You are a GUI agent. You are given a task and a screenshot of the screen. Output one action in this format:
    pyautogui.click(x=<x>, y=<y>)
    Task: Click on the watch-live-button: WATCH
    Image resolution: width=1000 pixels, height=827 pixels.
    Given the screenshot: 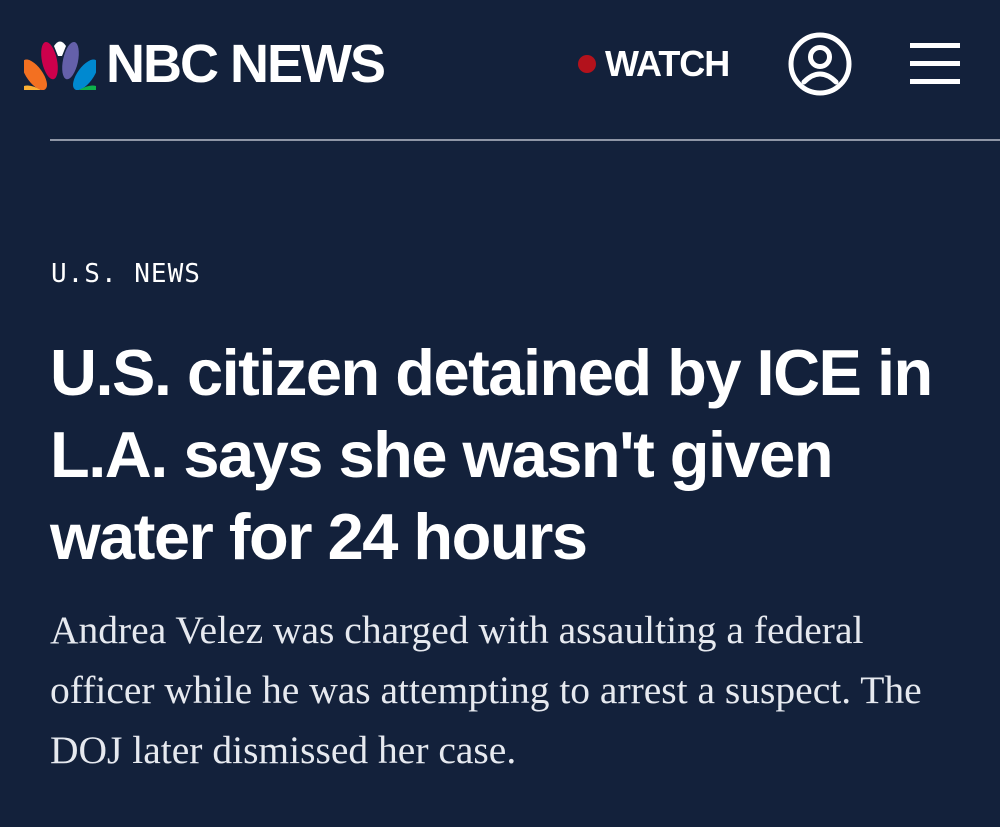 What is the action you would take?
    pyautogui.click(x=654, y=63)
    